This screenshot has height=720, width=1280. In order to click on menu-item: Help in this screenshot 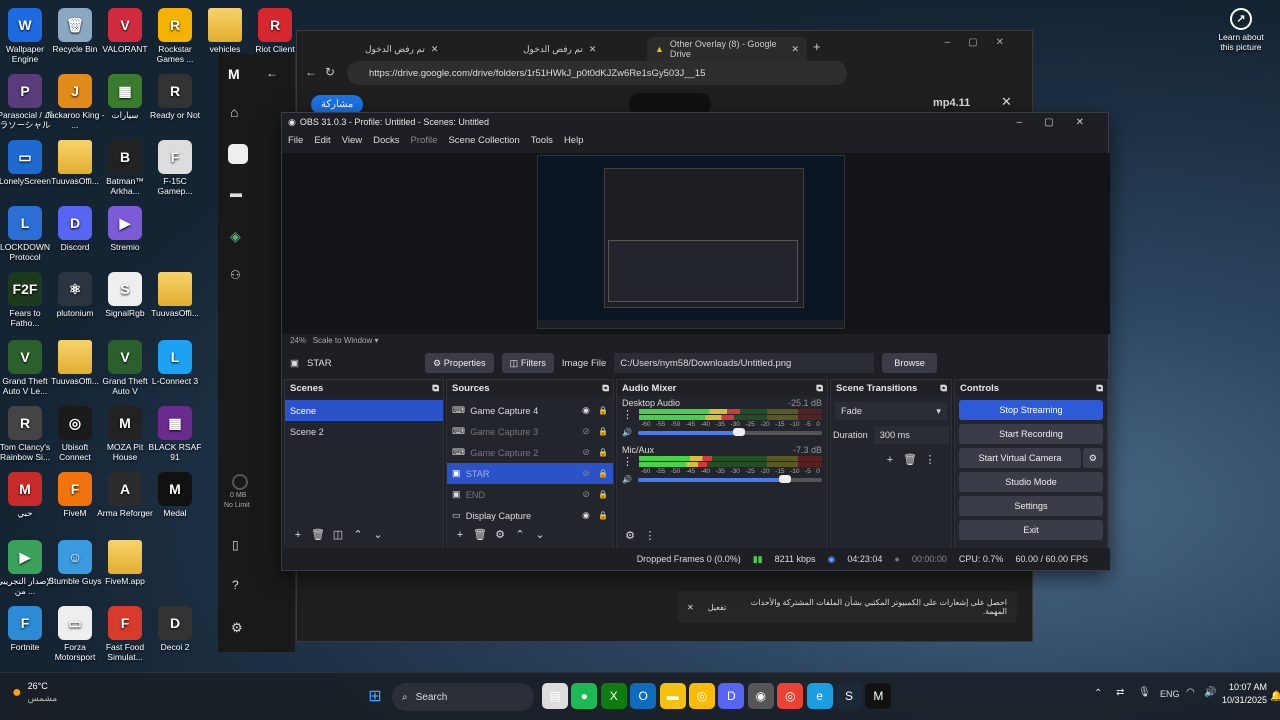, I will do `click(574, 140)`.